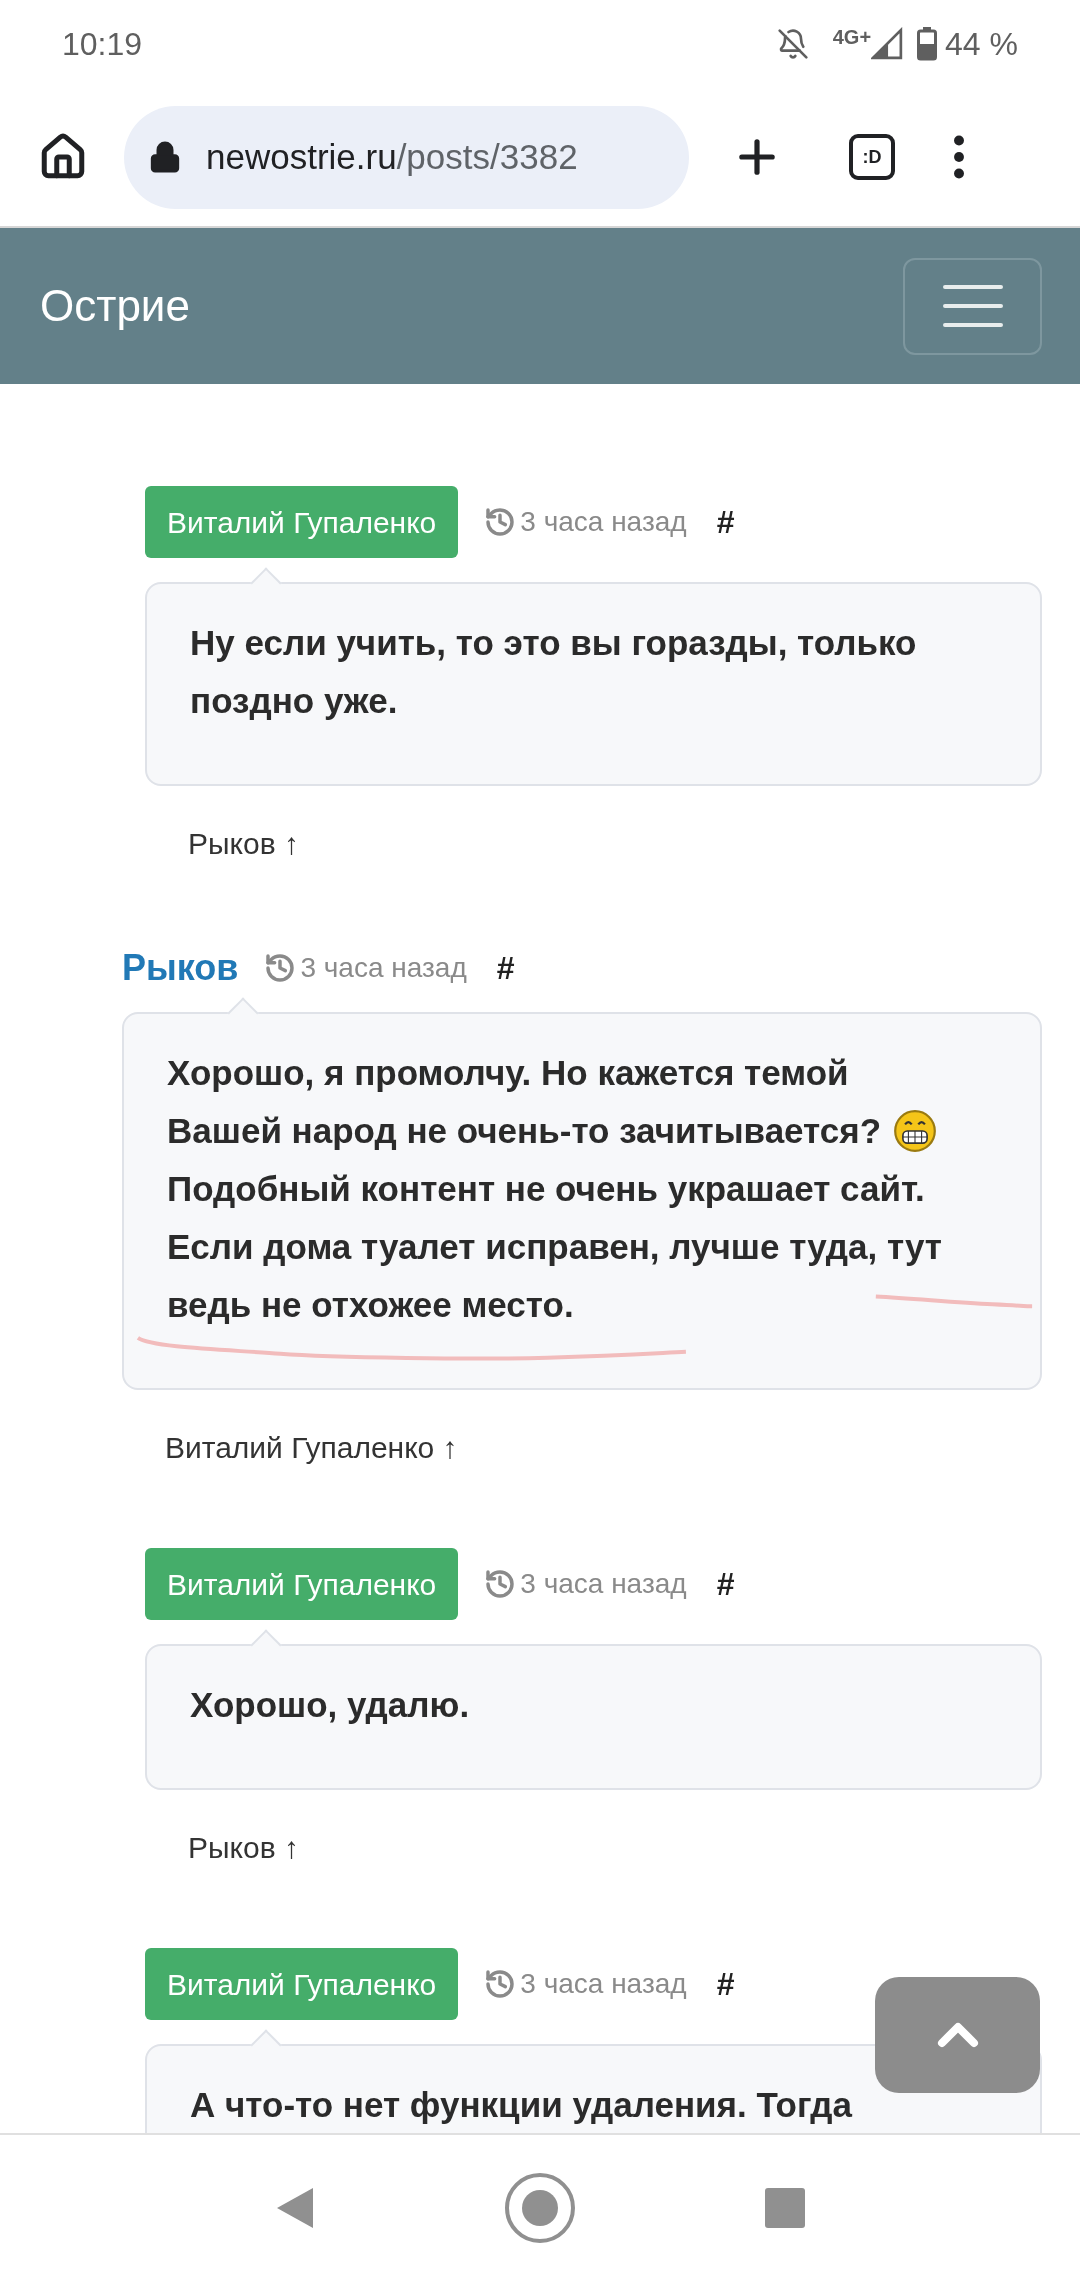  I want to click on comment-text: ведь не отхожее место., so click(370, 1305).